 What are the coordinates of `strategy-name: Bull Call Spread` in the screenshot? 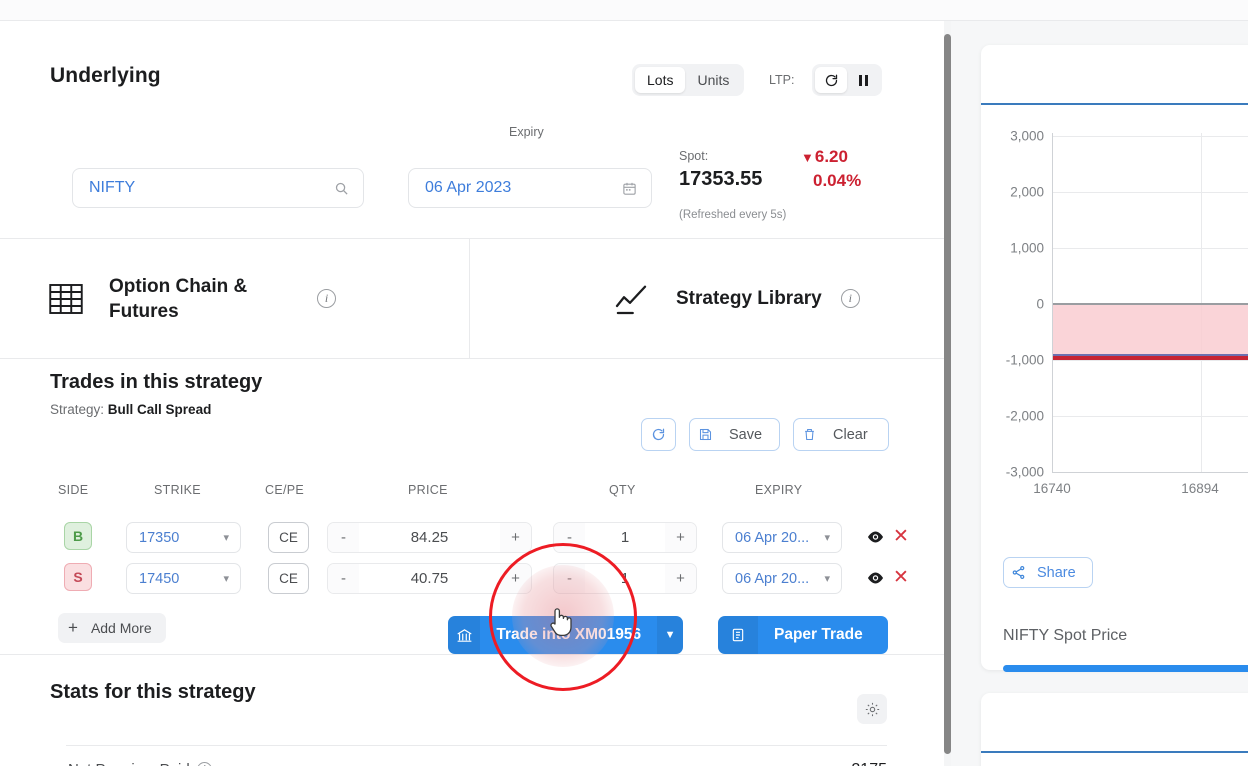 It's located at (159, 409).